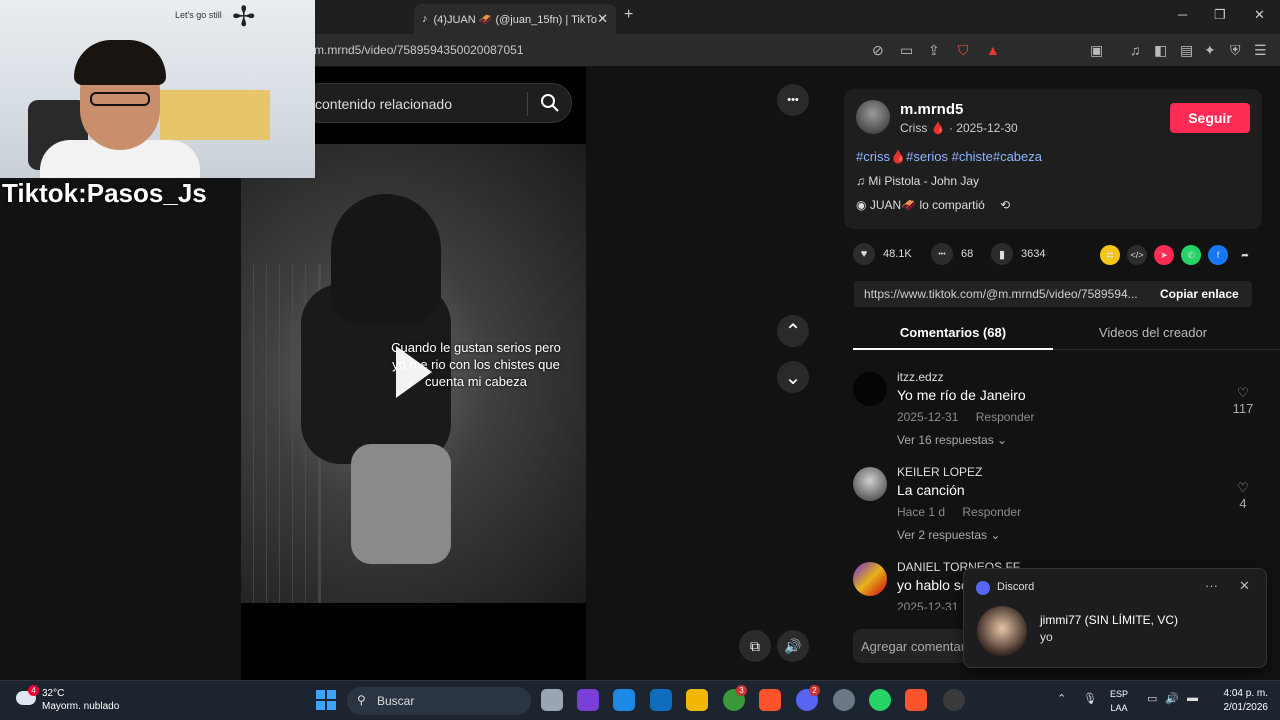  I want to click on maximize-button: ❐, so click(1220, 15).